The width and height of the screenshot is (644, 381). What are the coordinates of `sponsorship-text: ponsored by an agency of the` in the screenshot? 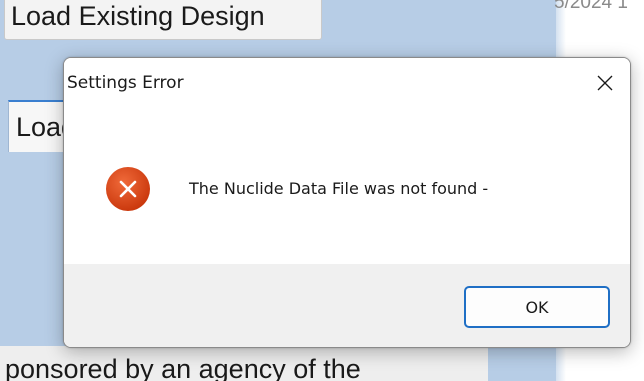 It's located at (183, 367).